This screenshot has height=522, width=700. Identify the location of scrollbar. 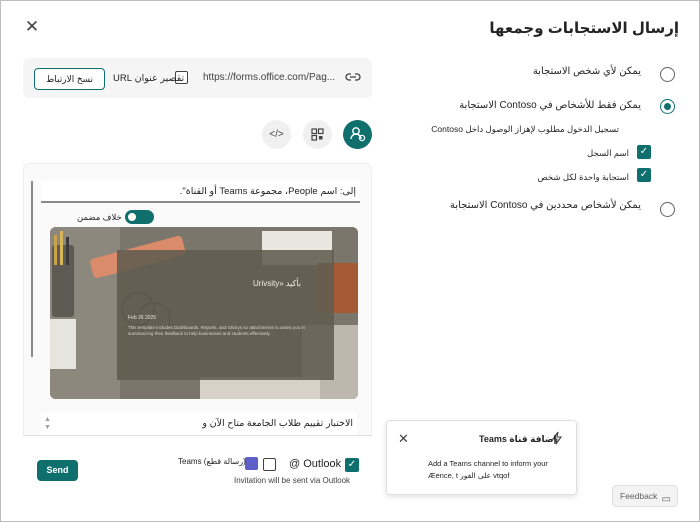
(32, 269).